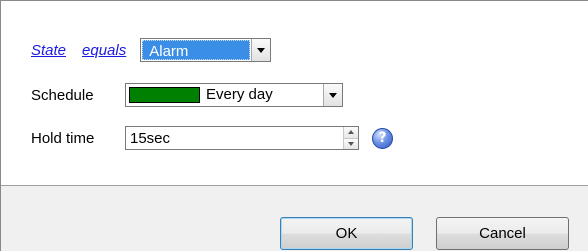 The height and width of the screenshot is (251, 588). I want to click on spin-buttons, so click(350, 138).